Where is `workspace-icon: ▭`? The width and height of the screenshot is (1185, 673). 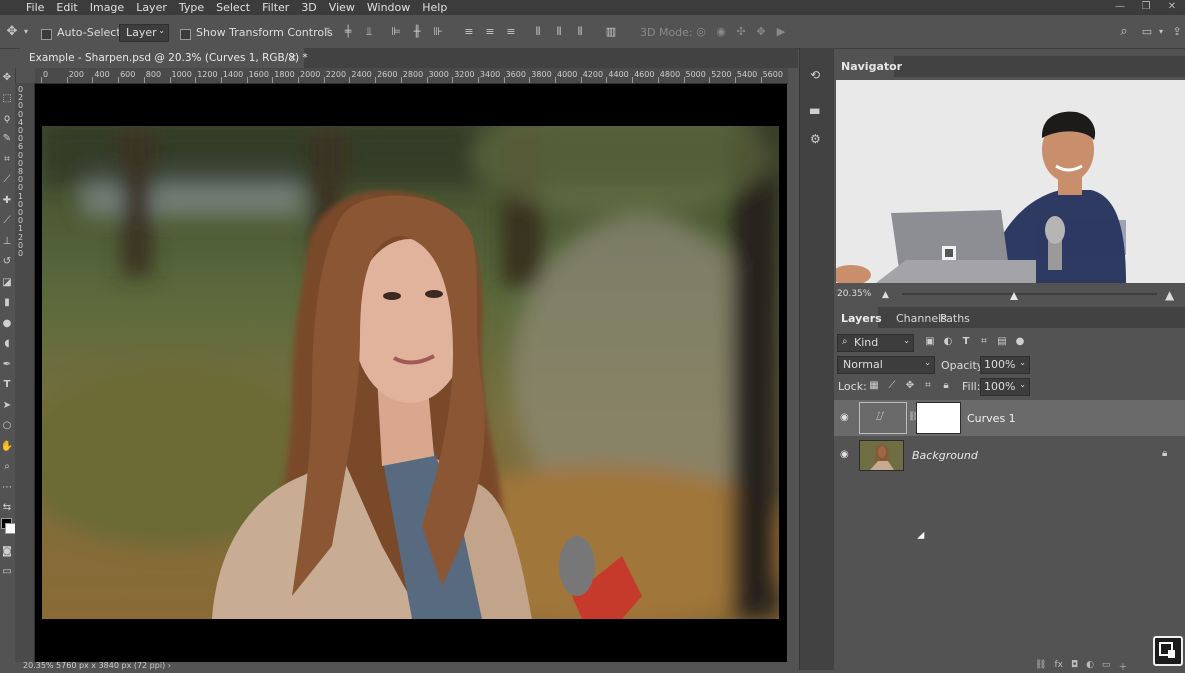
workspace-icon: ▭ is located at coordinates (1147, 32).